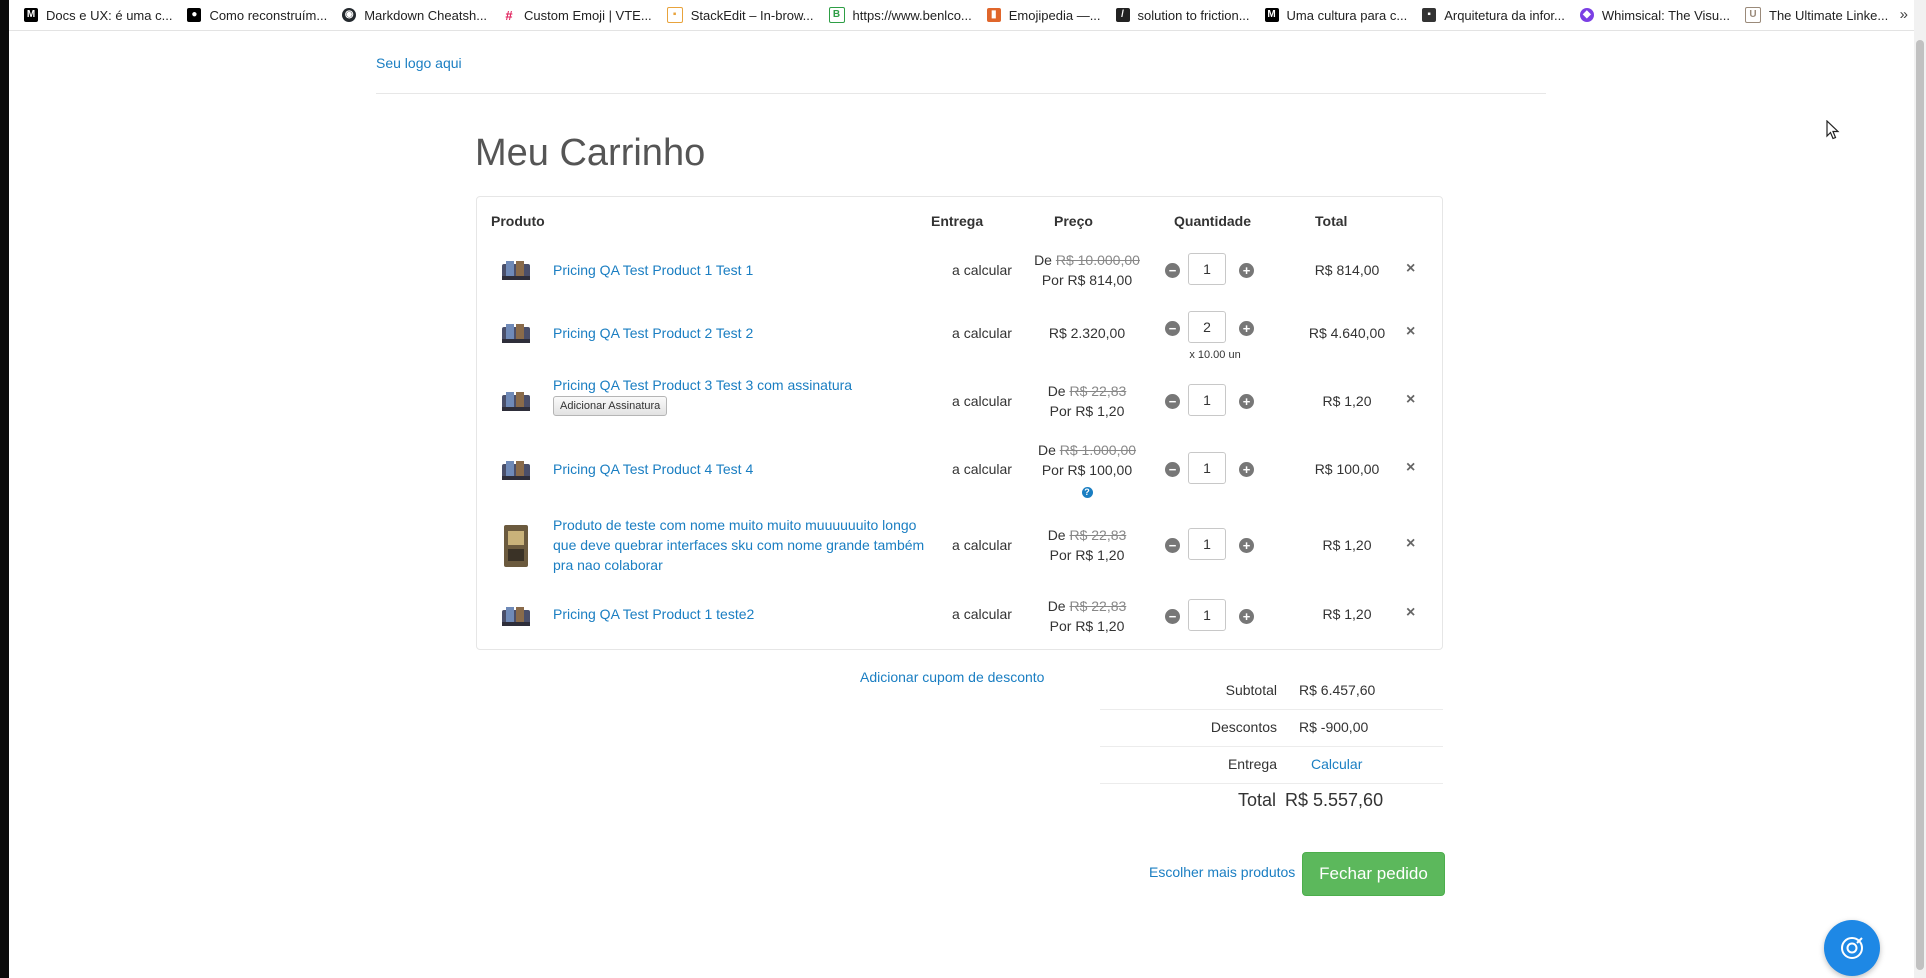  I want to click on calculate-delivery-link: Calcular, so click(1336, 764).